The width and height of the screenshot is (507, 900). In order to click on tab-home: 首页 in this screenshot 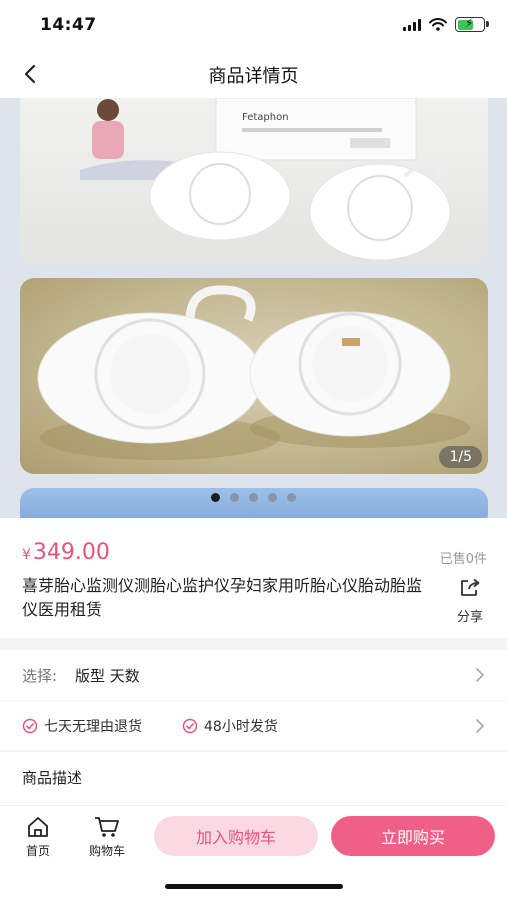, I will do `click(38, 837)`.